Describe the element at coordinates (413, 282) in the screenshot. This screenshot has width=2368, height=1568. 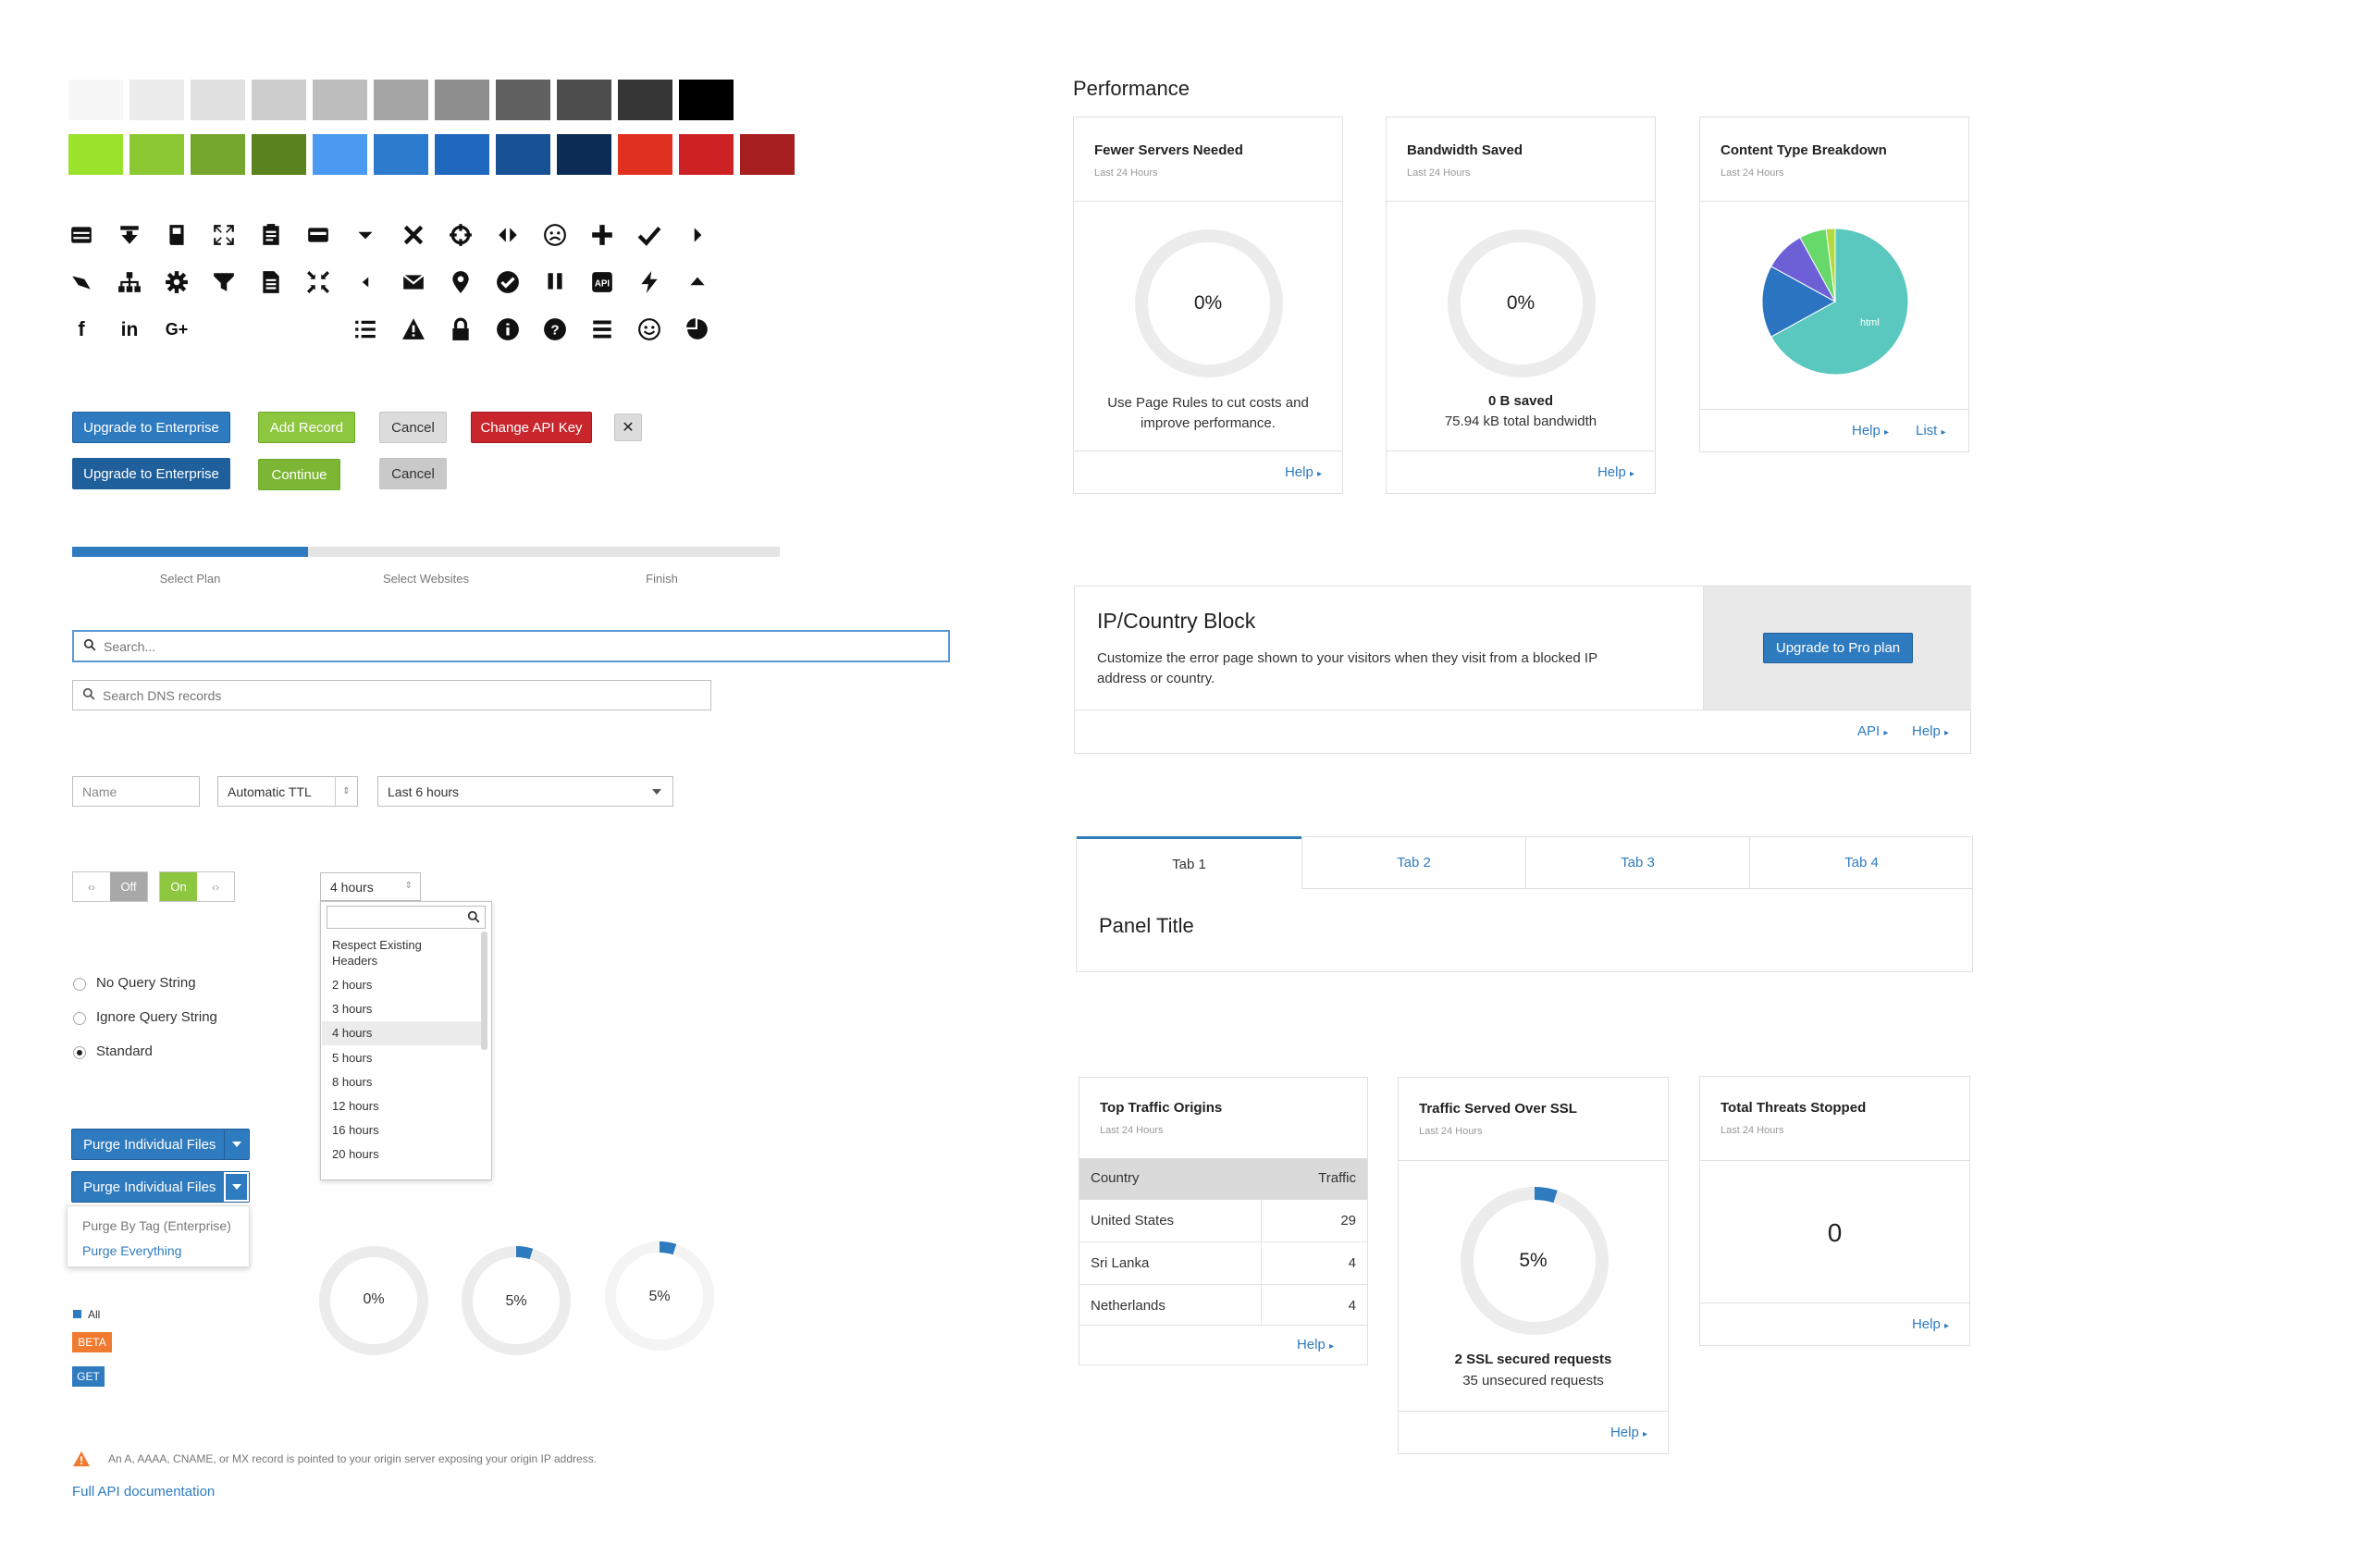
I see `mail-icon` at that location.